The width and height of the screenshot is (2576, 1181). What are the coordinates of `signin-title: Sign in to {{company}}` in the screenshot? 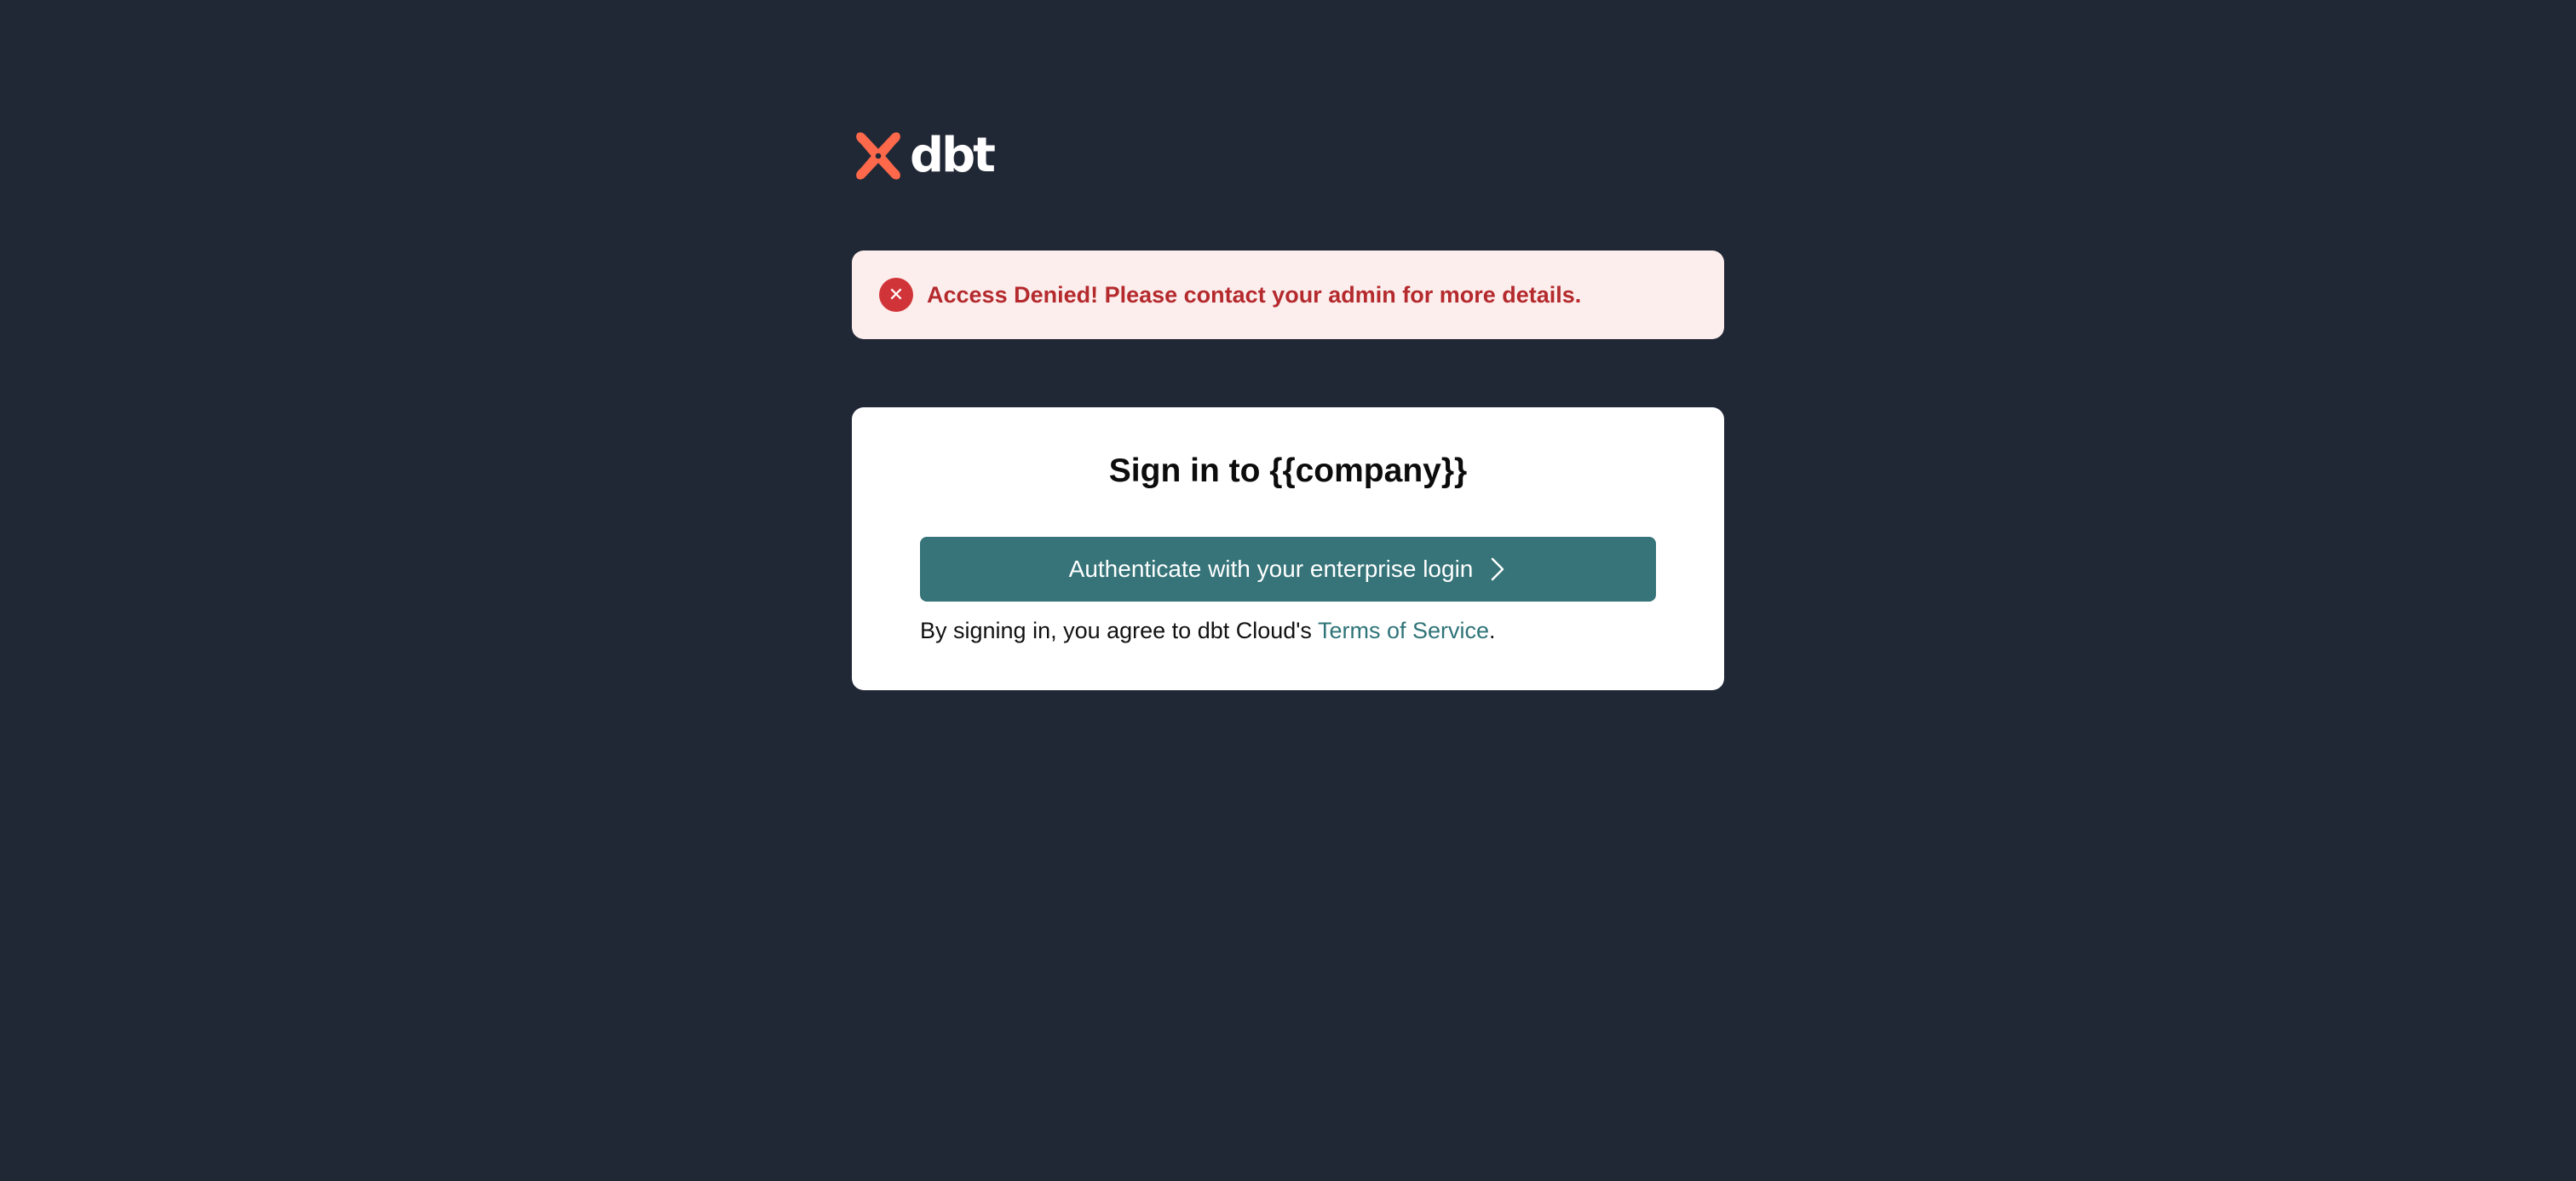 It's located at (1288, 471).